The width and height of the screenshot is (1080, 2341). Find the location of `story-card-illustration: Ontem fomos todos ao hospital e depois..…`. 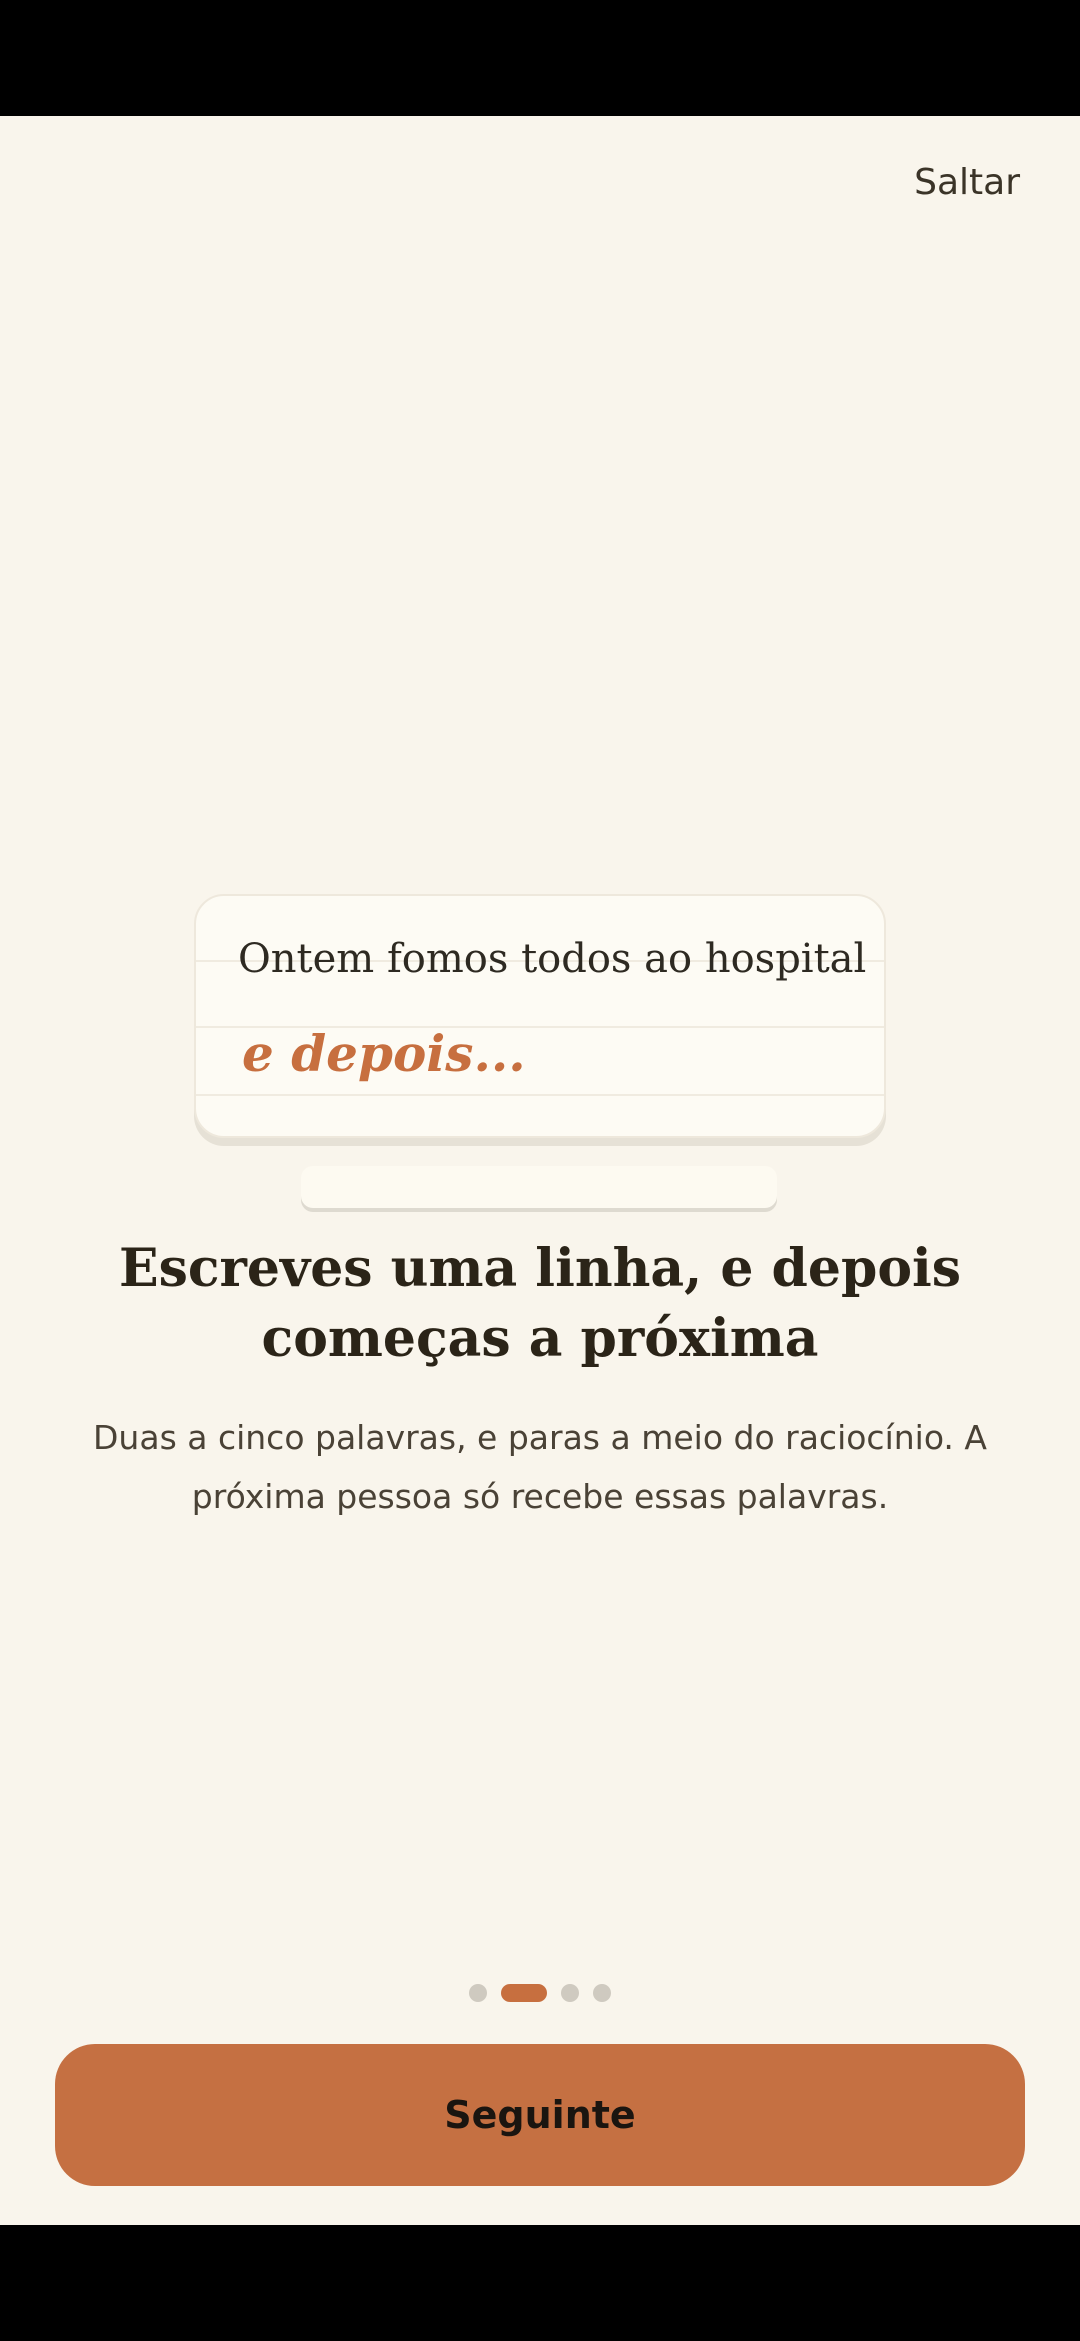

story-card-illustration: Ontem fomos todos ao hospital e depois..… is located at coordinates (541, 992).